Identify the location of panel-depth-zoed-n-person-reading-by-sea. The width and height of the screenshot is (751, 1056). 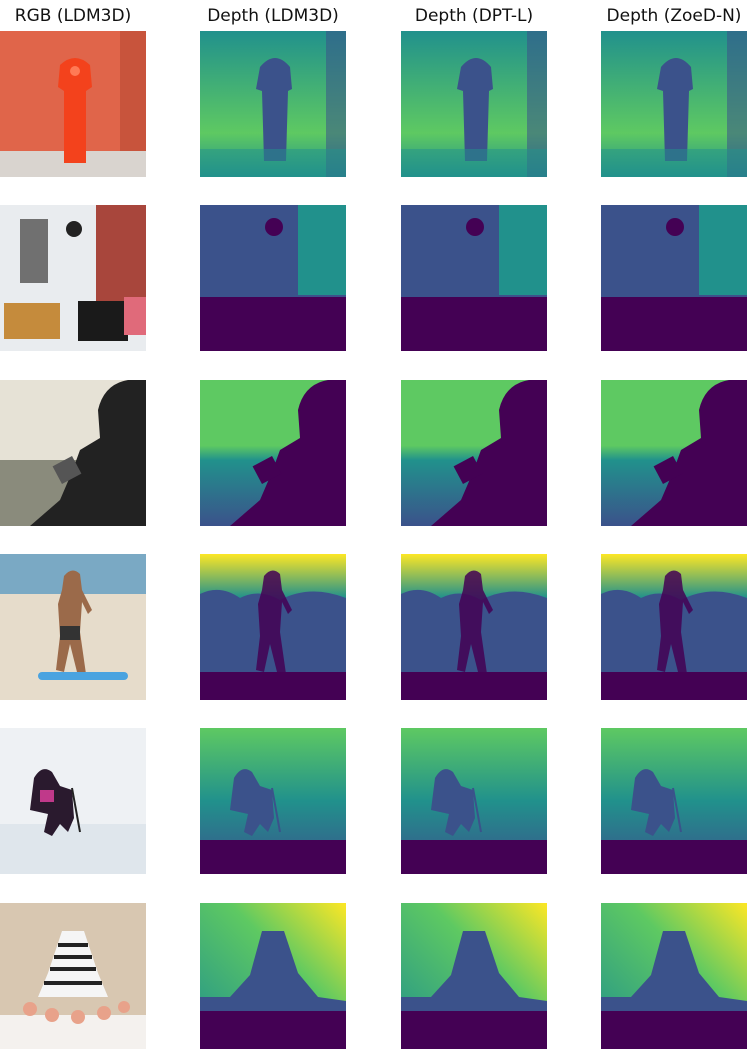
(674, 453).